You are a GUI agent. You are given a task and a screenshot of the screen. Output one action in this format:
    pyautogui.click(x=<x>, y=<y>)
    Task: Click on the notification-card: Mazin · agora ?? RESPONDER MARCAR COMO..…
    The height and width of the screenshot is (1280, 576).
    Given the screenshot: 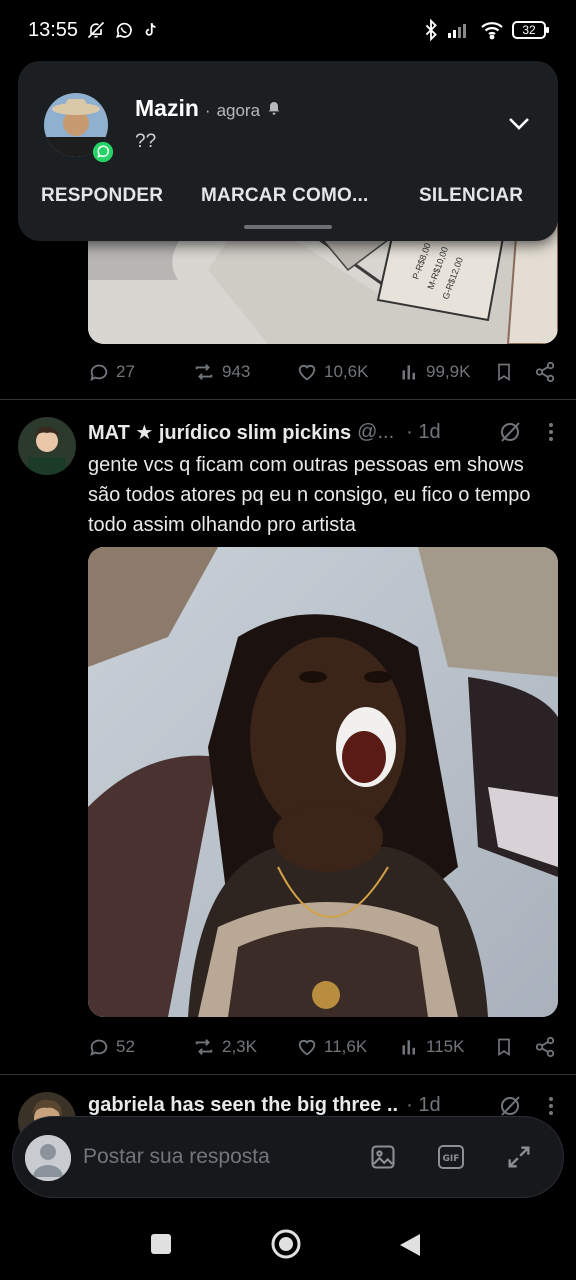 What is the action you would take?
    pyautogui.click(x=288, y=151)
    